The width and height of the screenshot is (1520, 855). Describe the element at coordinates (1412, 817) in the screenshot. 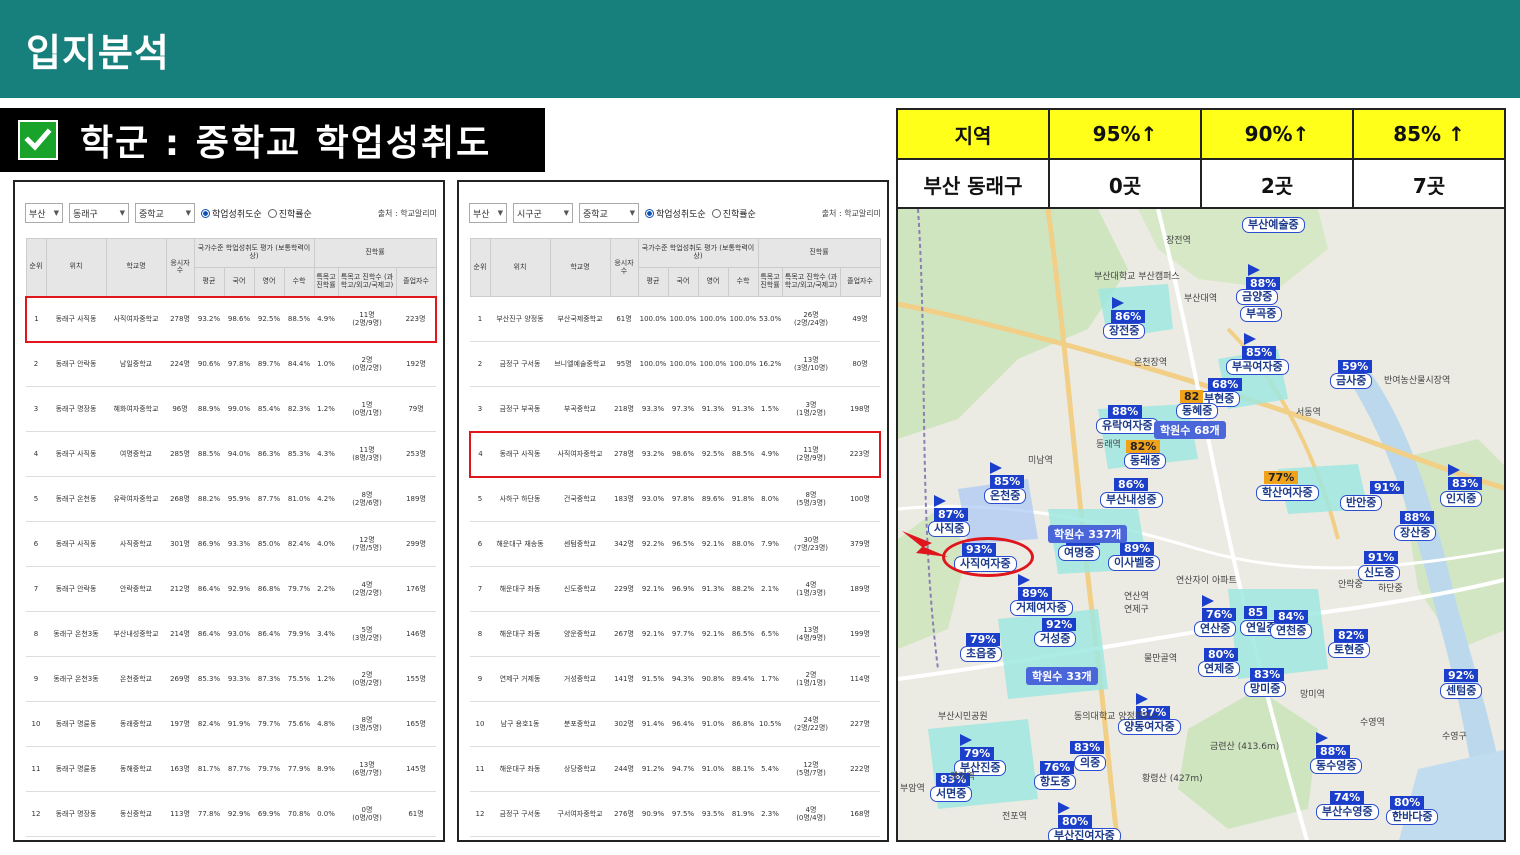

I see `map-label-school: 한바다중` at that location.